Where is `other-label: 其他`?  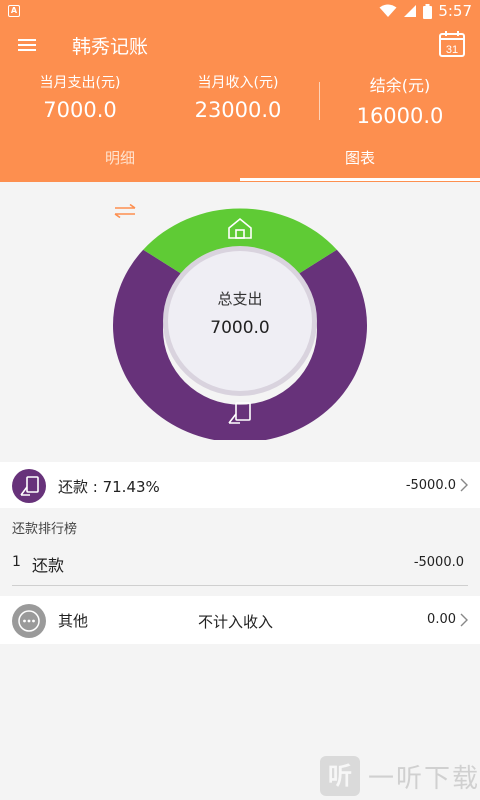
other-label: 其他 is located at coordinates (73, 621).